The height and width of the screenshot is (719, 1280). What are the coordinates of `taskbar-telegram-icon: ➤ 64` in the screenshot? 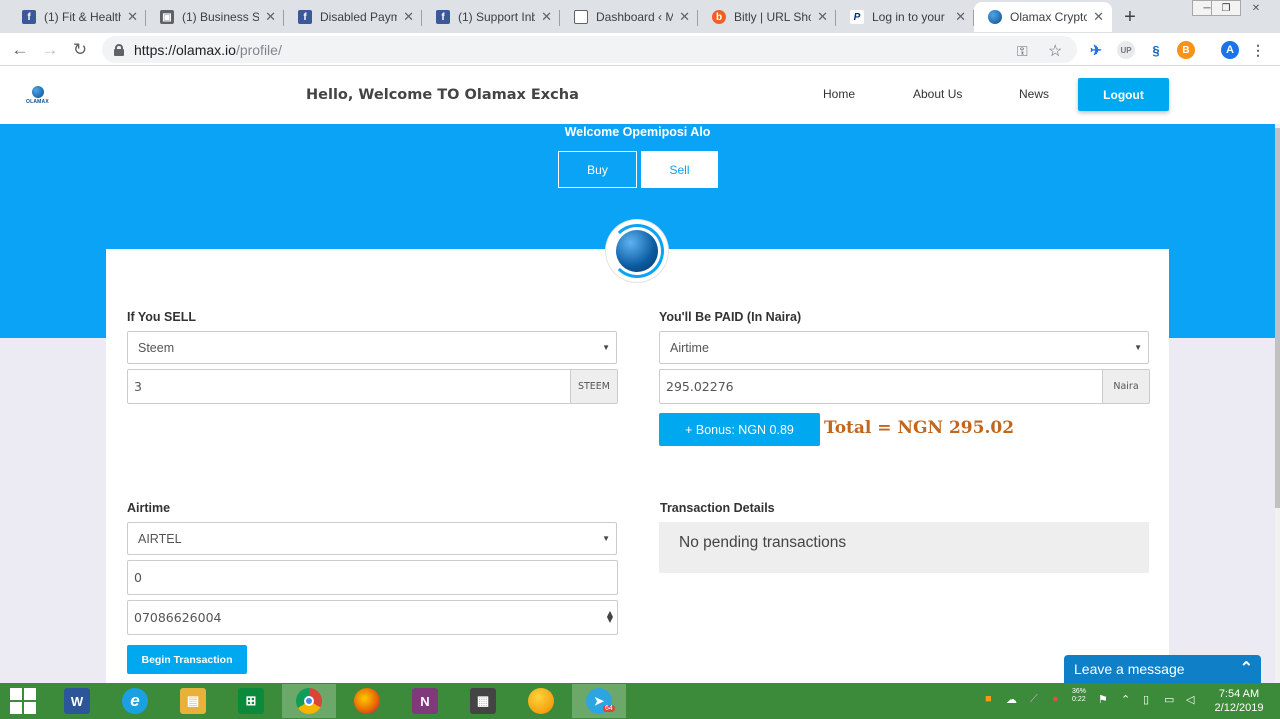 It's located at (599, 701).